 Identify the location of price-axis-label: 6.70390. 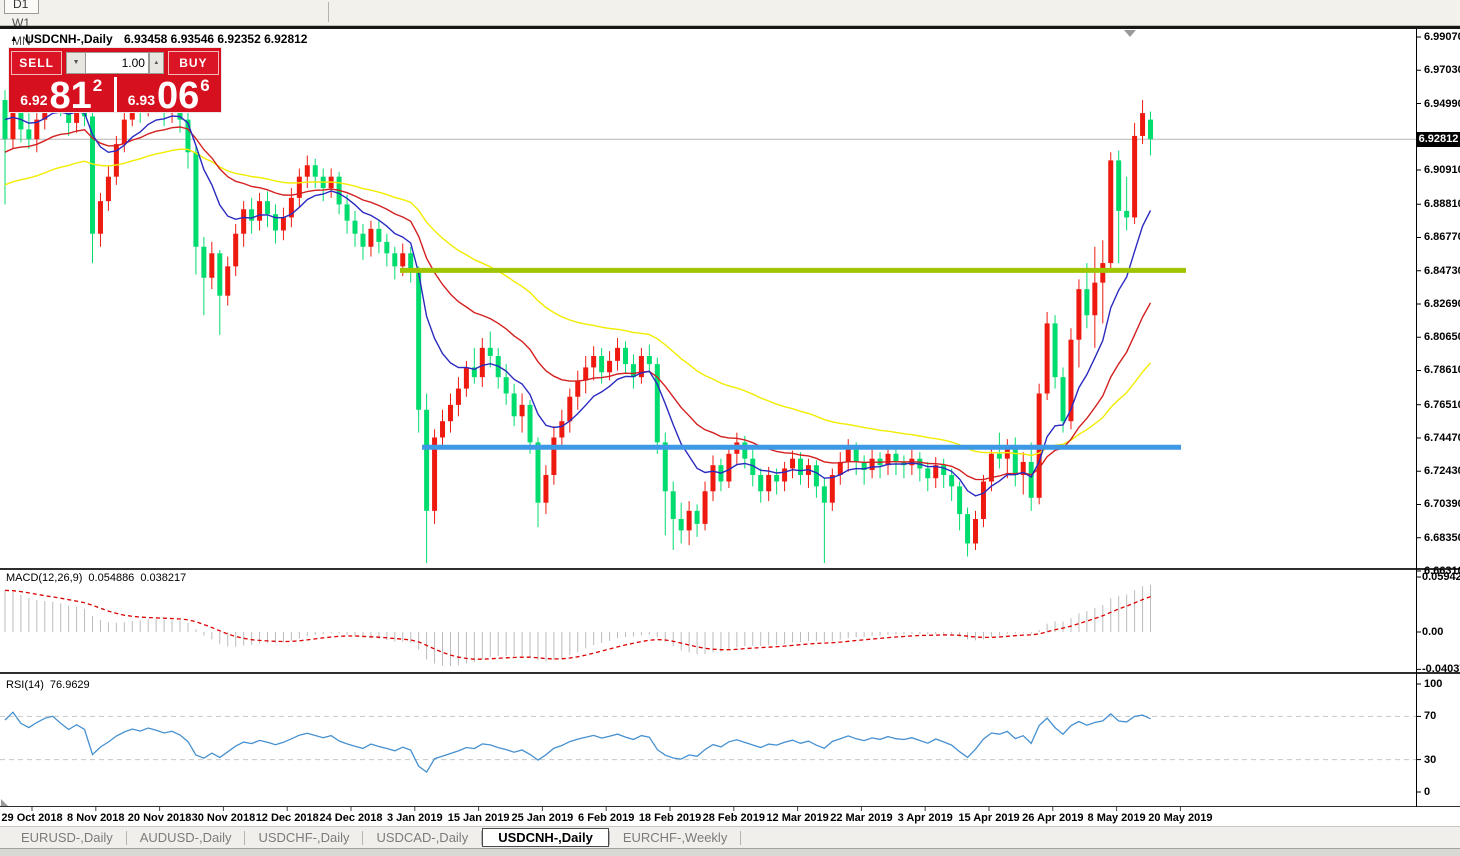
(1442, 504).